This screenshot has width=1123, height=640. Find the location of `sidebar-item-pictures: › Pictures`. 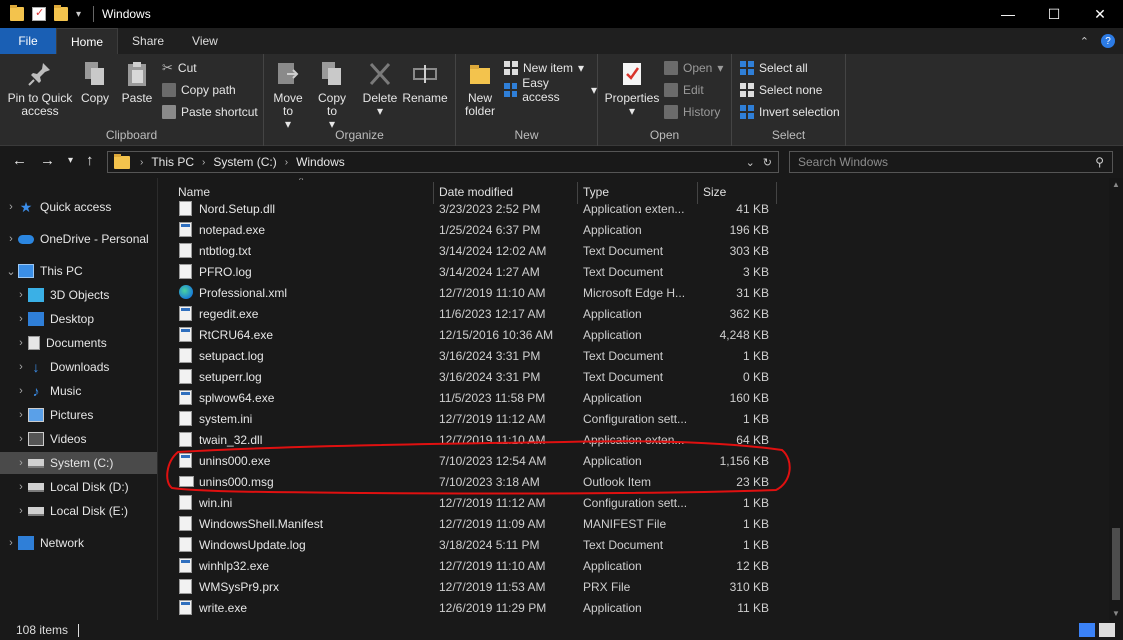

sidebar-item-pictures: › Pictures is located at coordinates (78, 415).